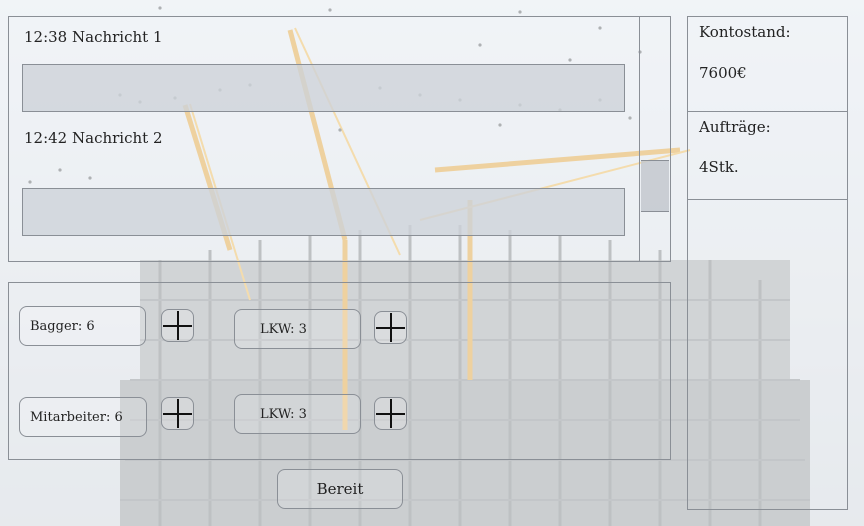 This screenshot has width=864, height=526. What do you see at coordinates (62, 326) in the screenshot?
I see `bagger-label: Bagger: 6` at bounding box center [62, 326].